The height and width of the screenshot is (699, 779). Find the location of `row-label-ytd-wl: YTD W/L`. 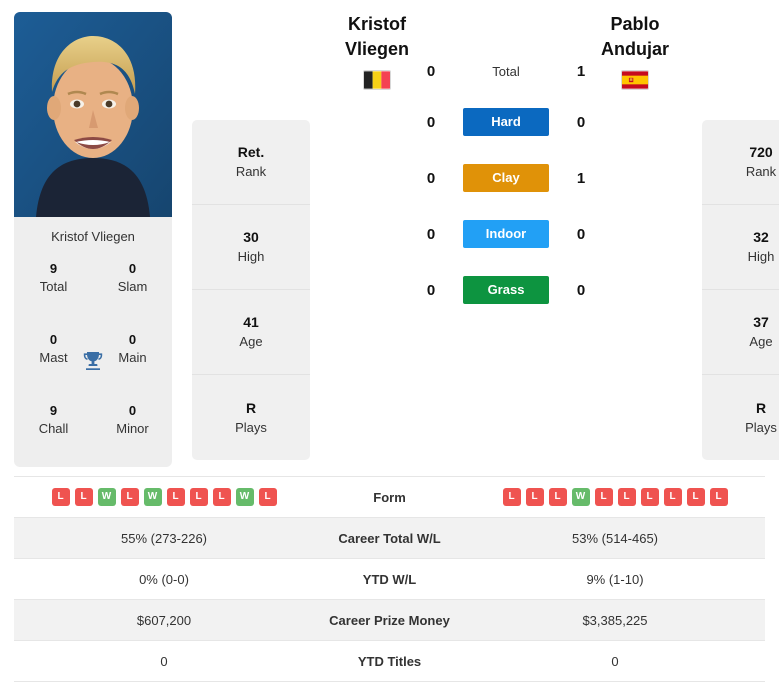

row-label-ytd-wl: YTD W/L is located at coordinates (389, 579).